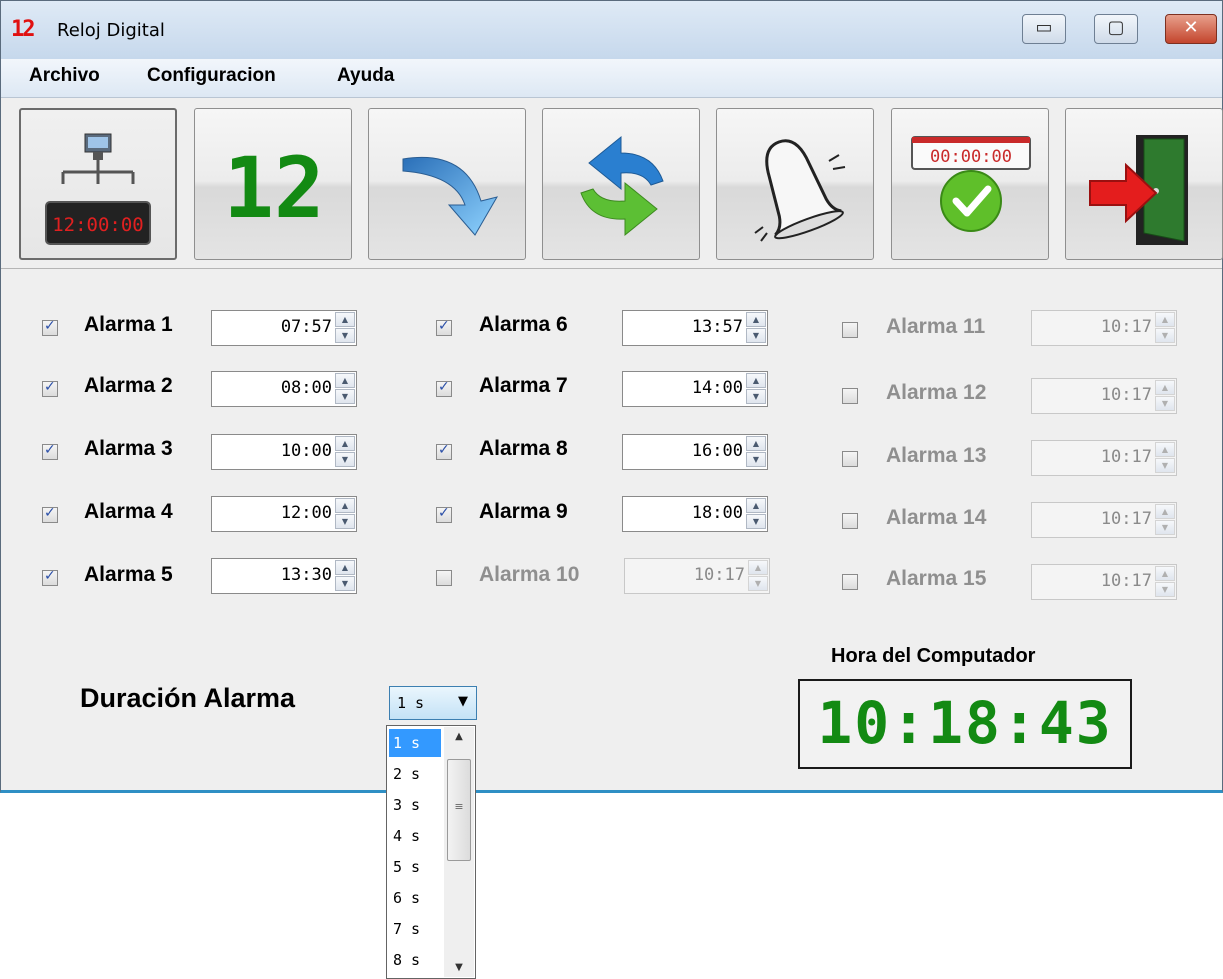  What do you see at coordinates (50, 388) in the screenshot?
I see `alarm-2-checkbox` at bounding box center [50, 388].